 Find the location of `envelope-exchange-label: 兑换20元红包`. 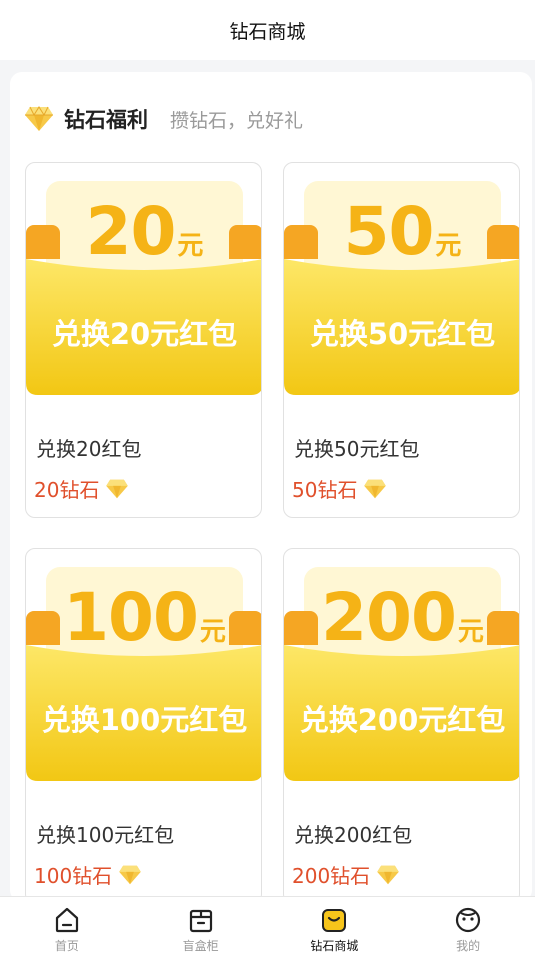

envelope-exchange-label: 兑换20元红包 is located at coordinates (144, 334).